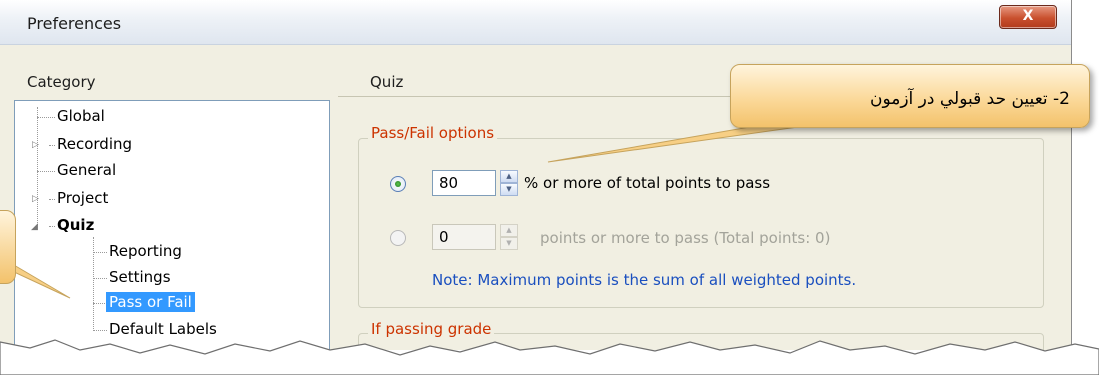 This screenshot has width=1099, height=375. What do you see at coordinates (549, 357) in the screenshot?
I see `torn-edge` at bounding box center [549, 357].